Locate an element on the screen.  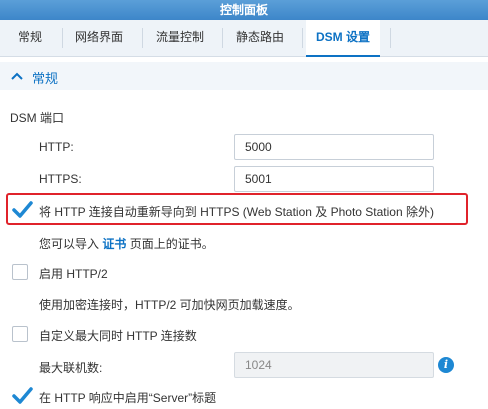
window-title: 控制面板 is located at coordinates (244, 10).